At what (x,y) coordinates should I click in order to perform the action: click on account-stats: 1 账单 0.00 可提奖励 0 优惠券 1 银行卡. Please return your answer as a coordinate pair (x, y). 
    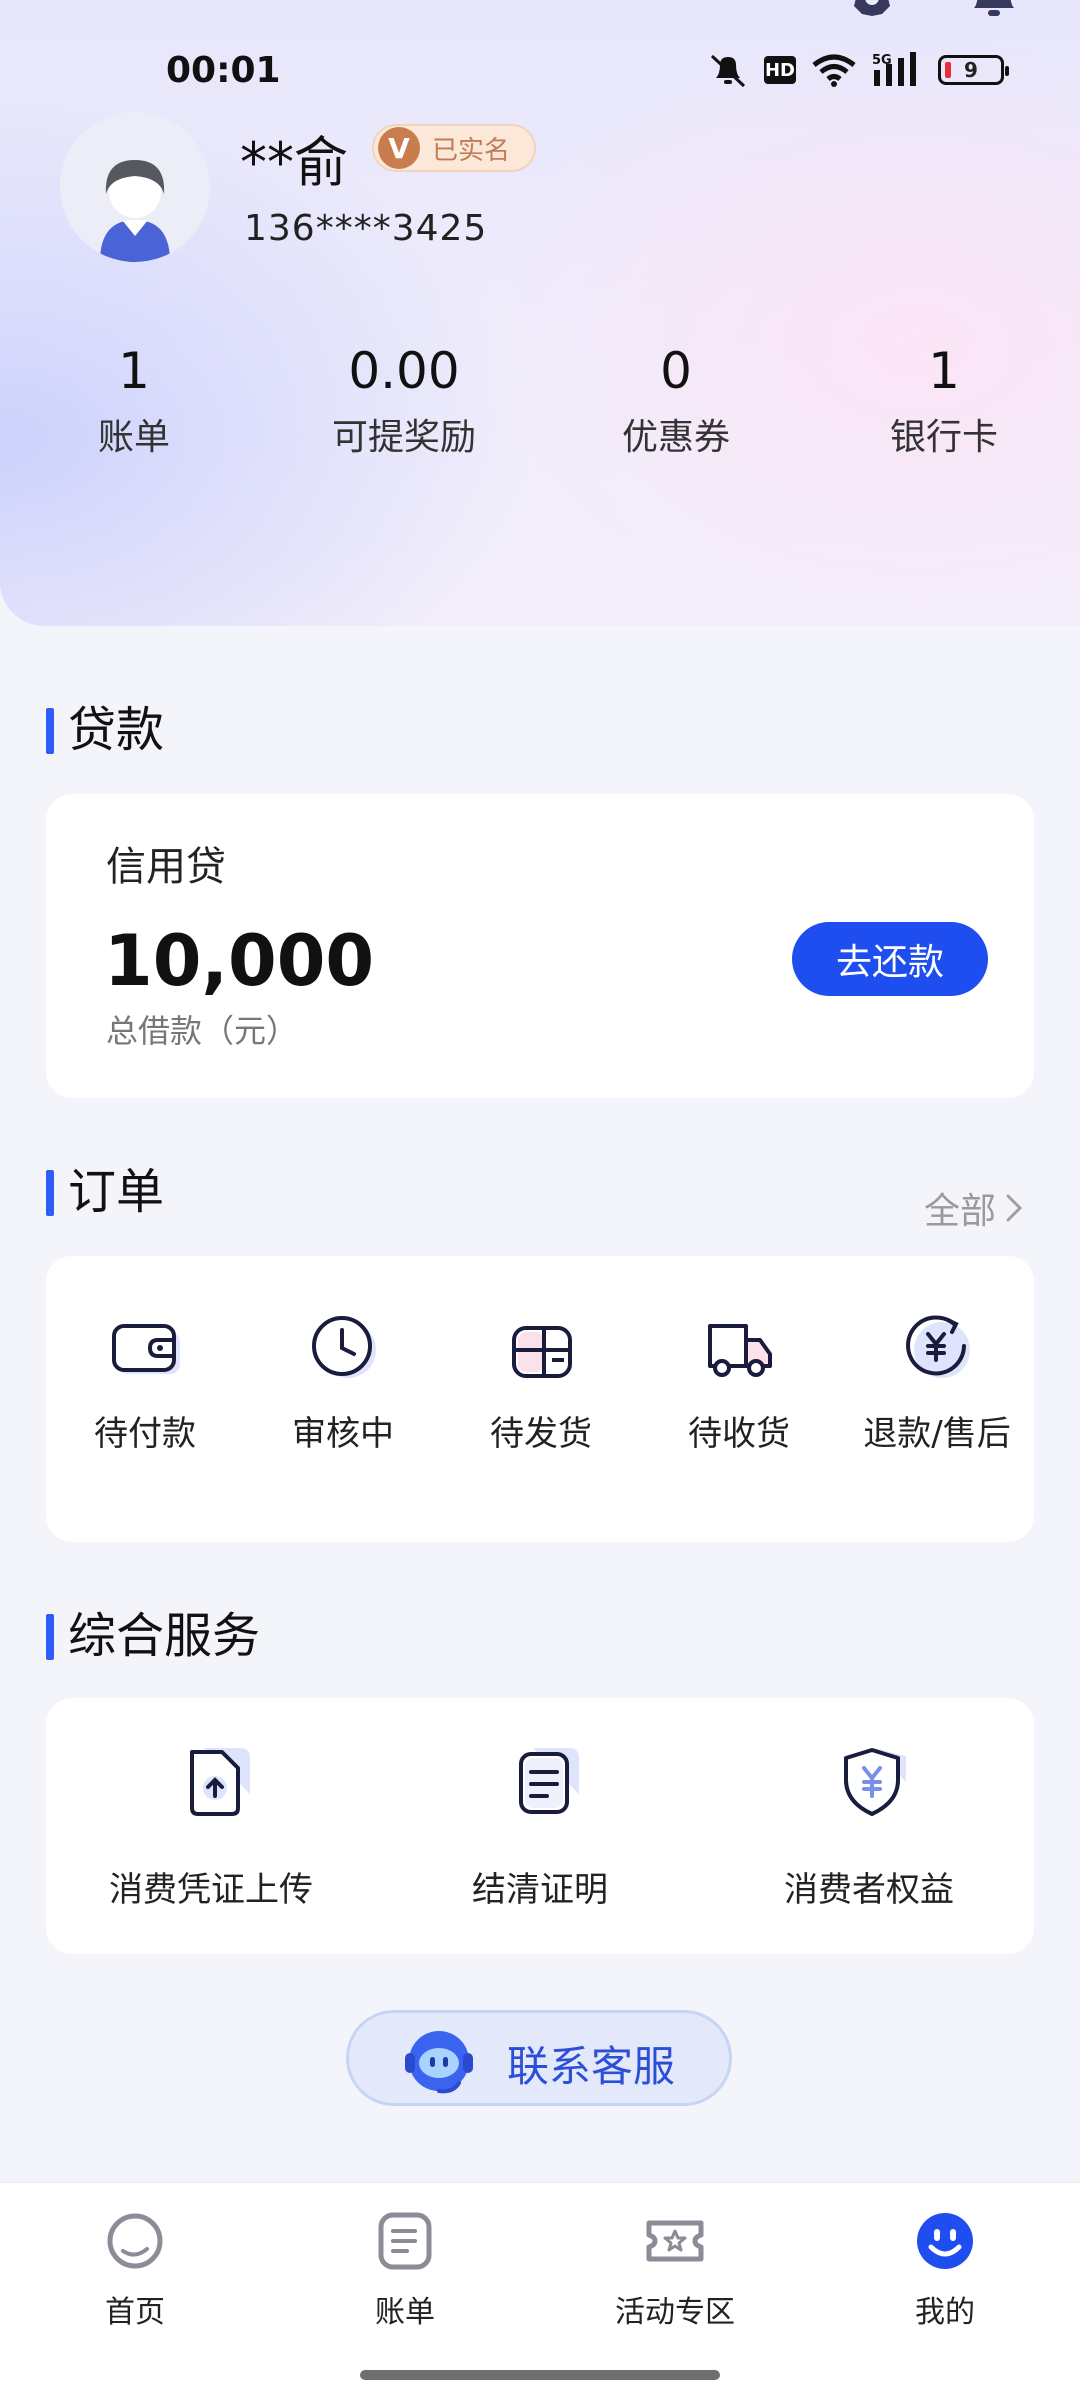
    Looking at the image, I should click on (540, 401).